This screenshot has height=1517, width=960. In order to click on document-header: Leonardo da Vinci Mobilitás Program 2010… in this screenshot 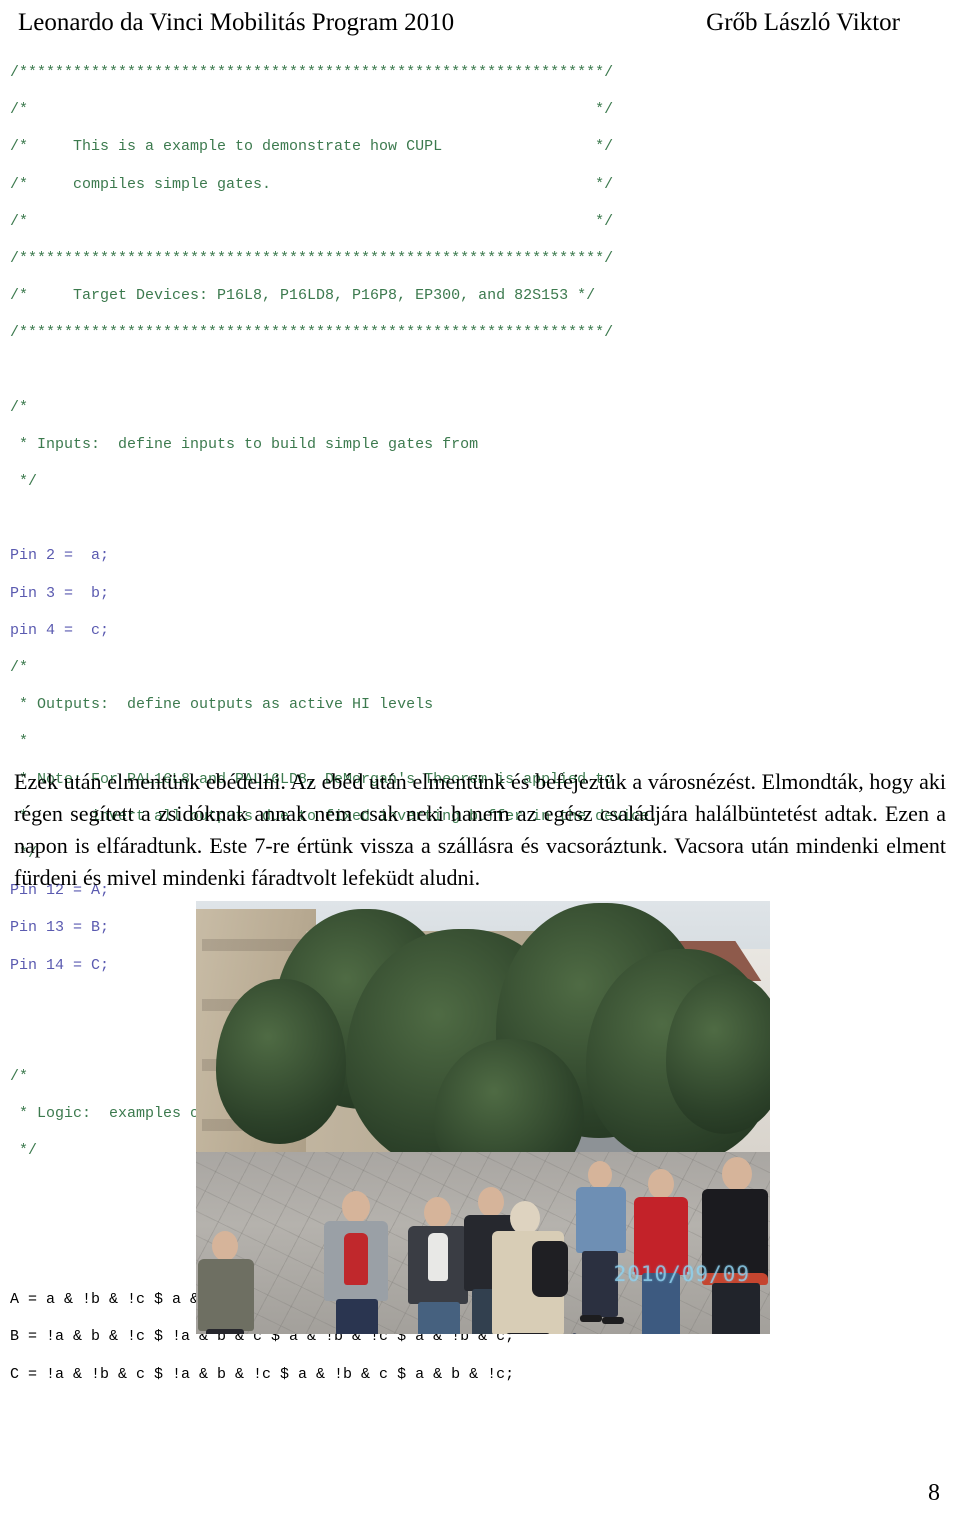, I will do `click(480, 25)`.